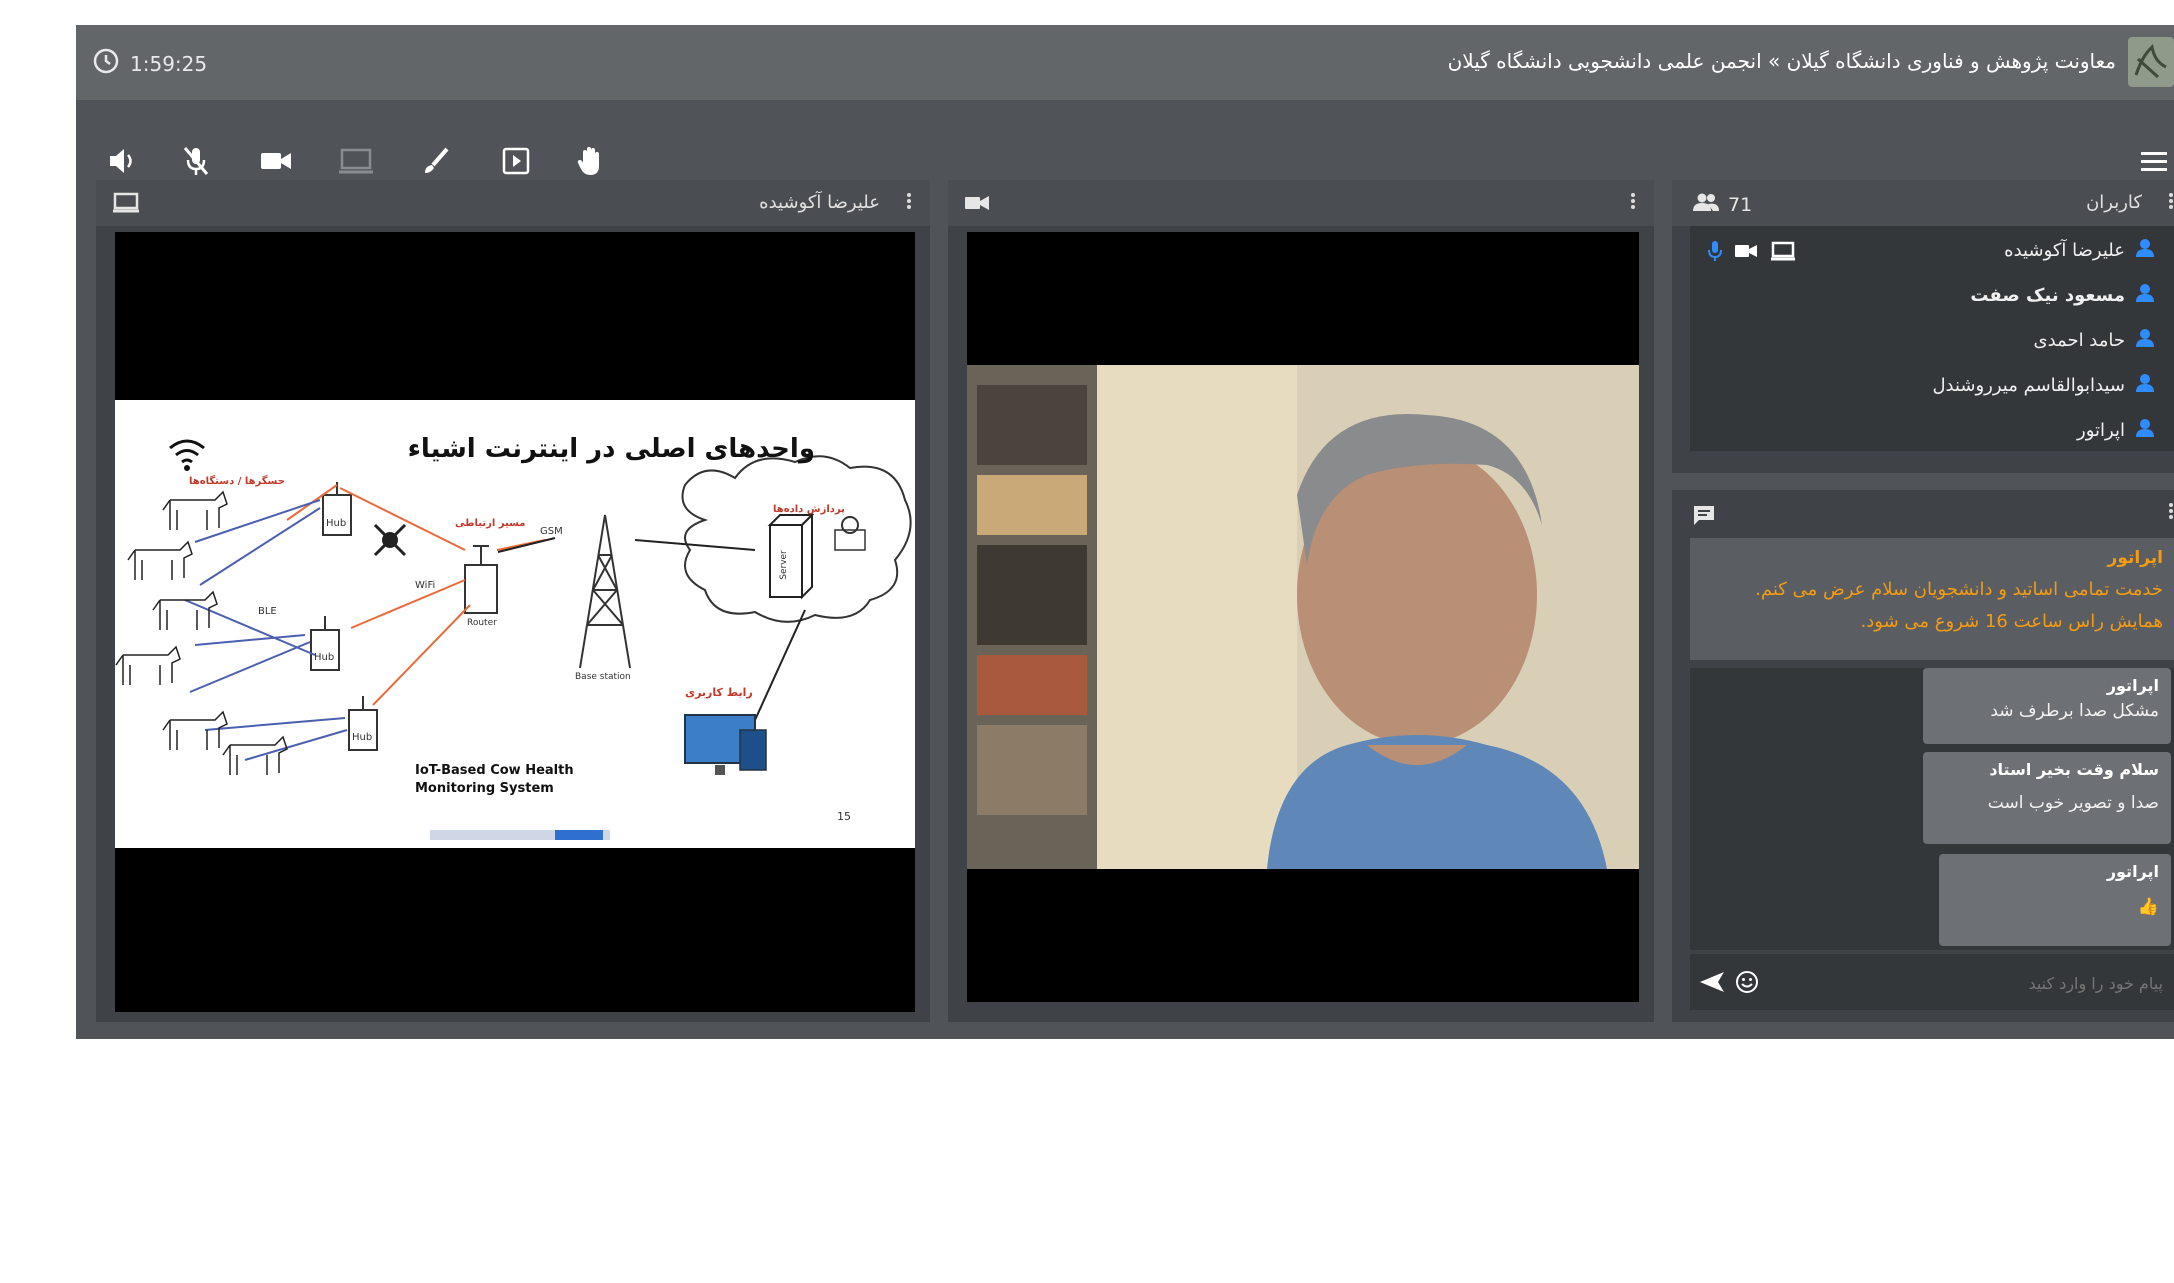  Describe the element at coordinates (809, 509) in the screenshot. I see `processing-label: پردازش داده‌ها` at that location.